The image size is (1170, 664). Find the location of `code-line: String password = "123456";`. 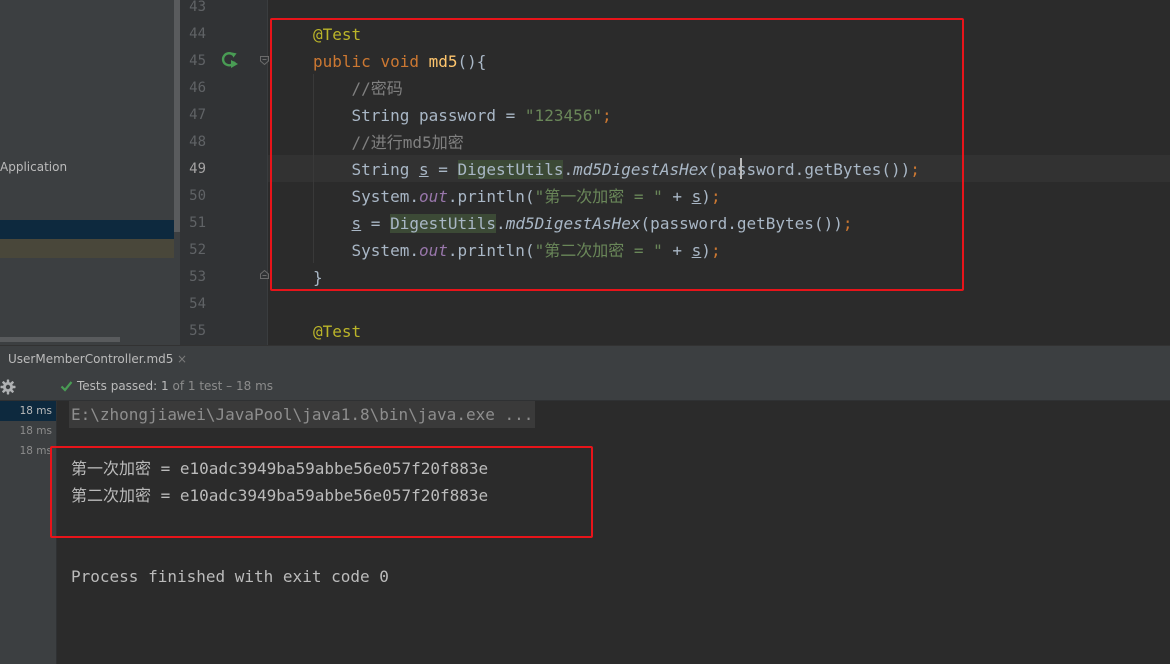

code-line: String password = "123456"; is located at coordinates (462, 115).